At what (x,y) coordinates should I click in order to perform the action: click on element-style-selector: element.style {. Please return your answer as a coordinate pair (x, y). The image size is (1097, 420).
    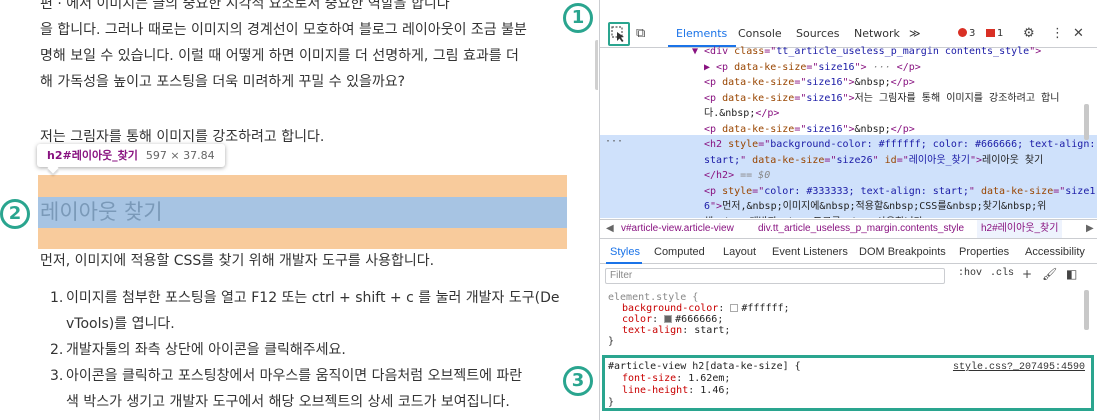
    Looking at the image, I should click on (653, 297).